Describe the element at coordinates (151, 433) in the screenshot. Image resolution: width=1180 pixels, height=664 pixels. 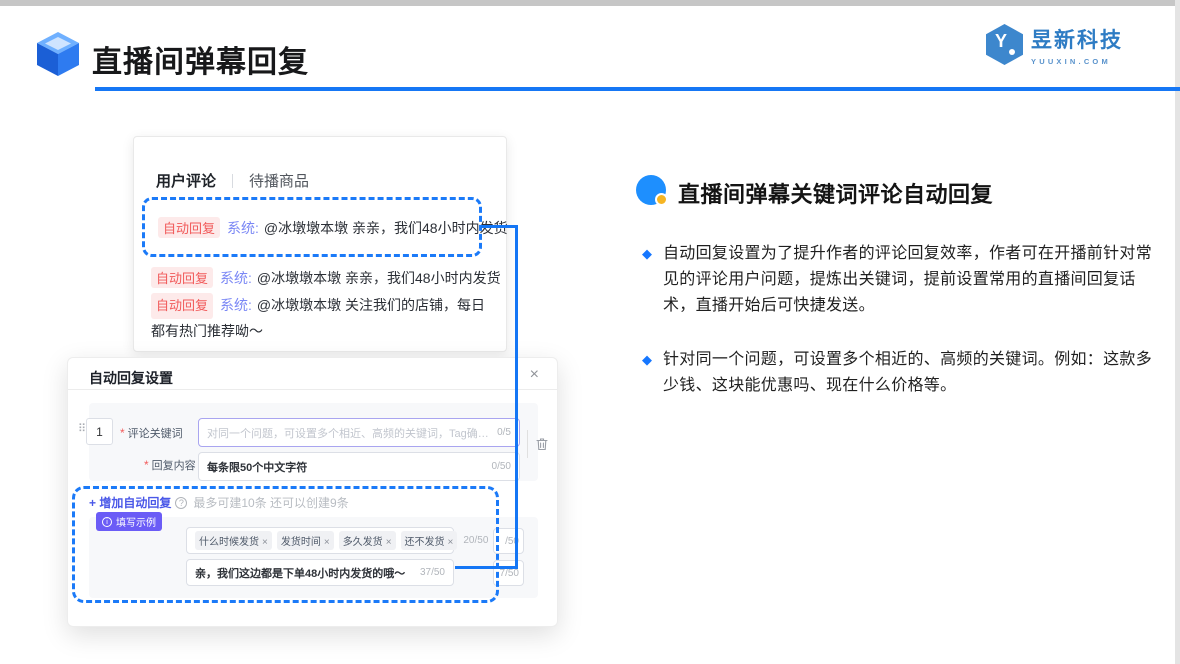
I see `keyword-label: * 评论关键词` at that location.